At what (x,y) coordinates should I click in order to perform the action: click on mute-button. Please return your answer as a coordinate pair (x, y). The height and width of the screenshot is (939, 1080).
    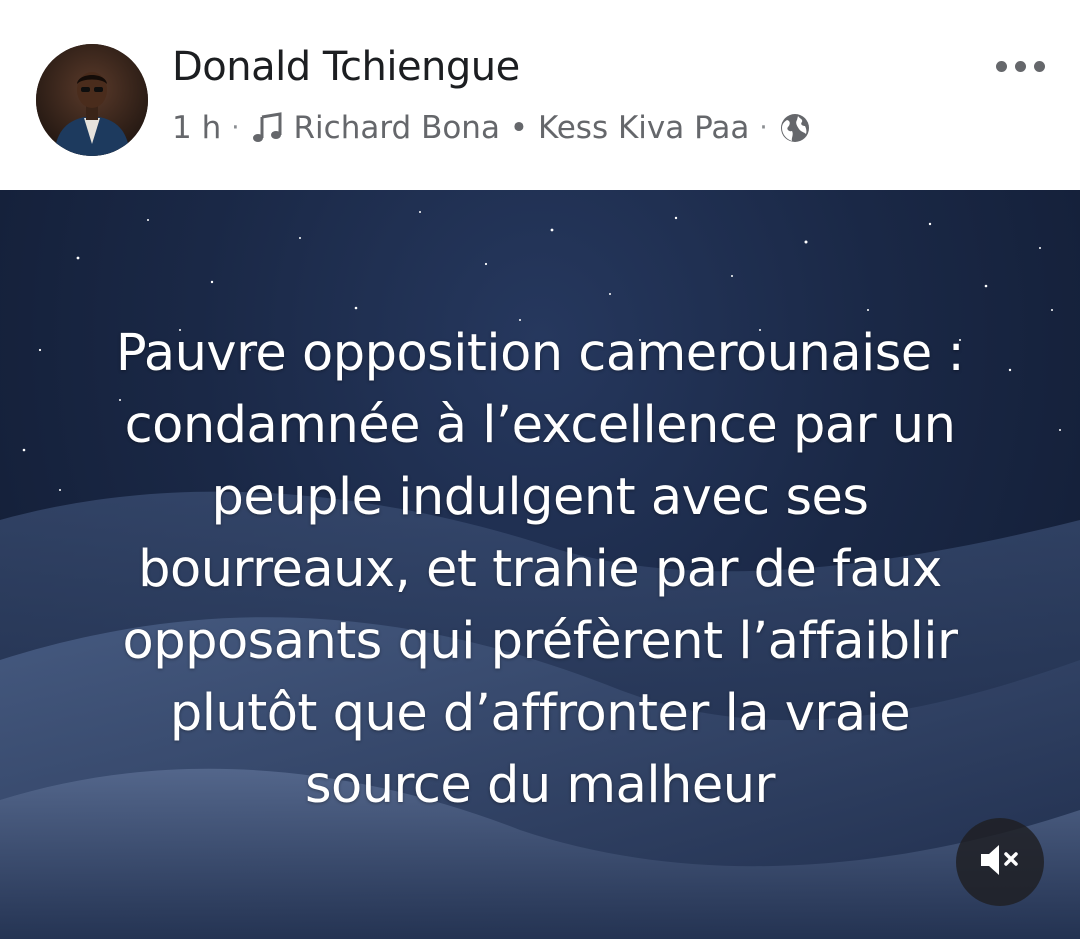
    Looking at the image, I should click on (1000, 862).